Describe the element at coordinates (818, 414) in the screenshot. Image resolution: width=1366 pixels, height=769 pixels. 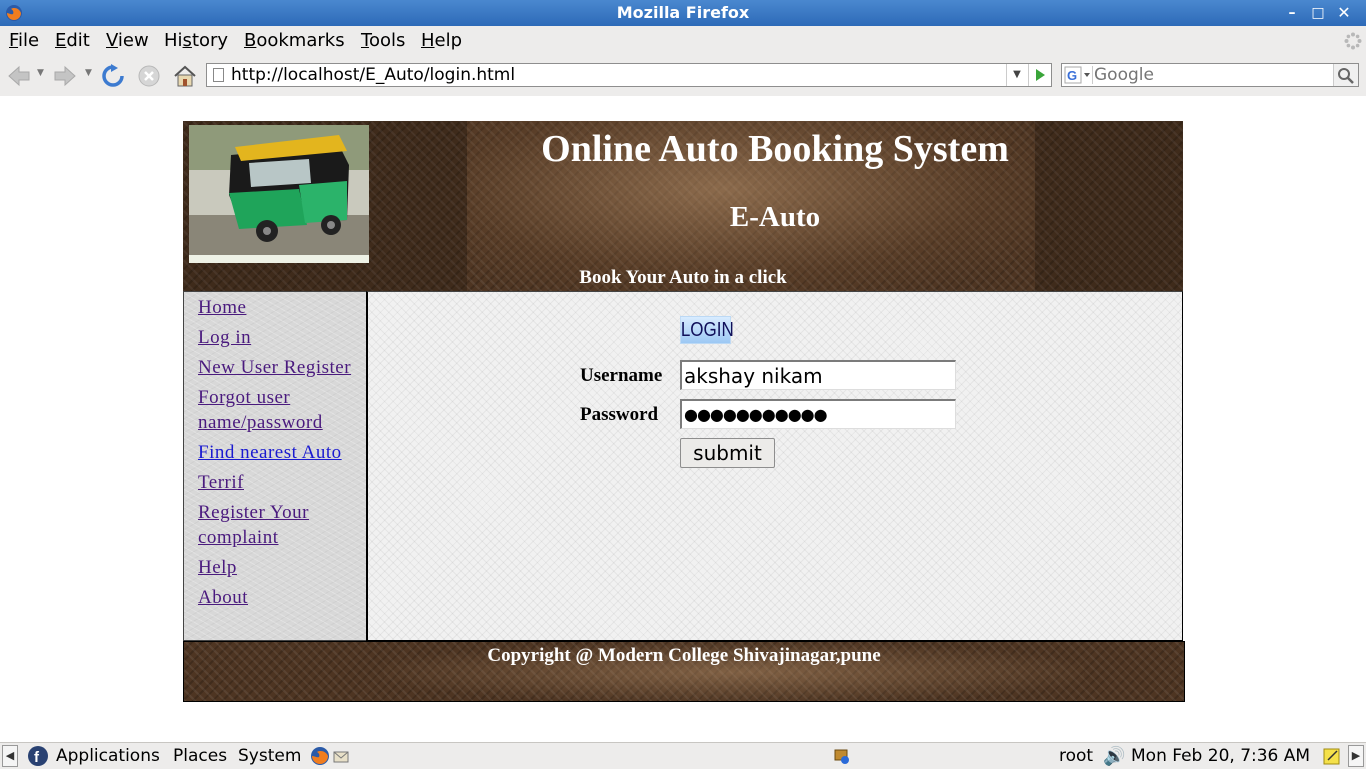
I see `password-field` at that location.